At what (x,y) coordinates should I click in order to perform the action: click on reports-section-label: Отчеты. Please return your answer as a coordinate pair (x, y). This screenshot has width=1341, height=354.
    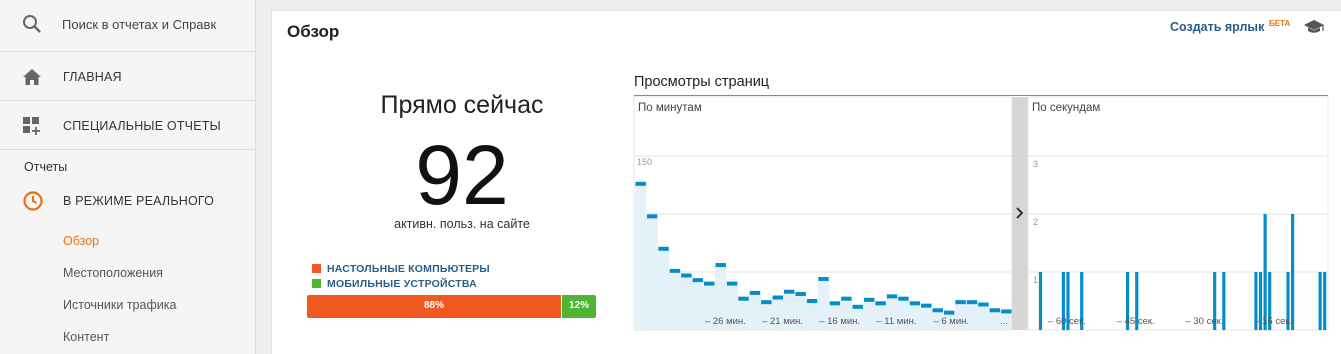
    Looking at the image, I should click on (46, 167).